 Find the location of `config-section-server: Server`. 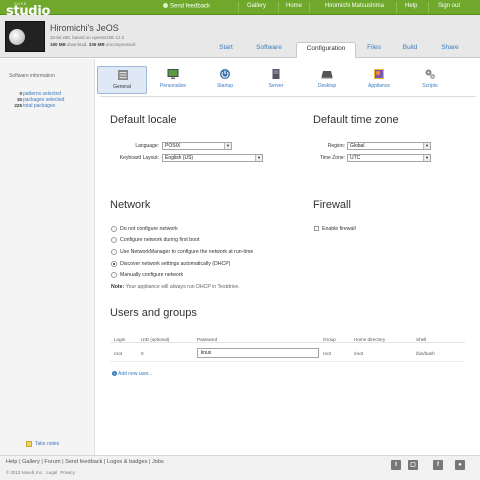

config-section-server: Server is located at coordinates (276, 80).